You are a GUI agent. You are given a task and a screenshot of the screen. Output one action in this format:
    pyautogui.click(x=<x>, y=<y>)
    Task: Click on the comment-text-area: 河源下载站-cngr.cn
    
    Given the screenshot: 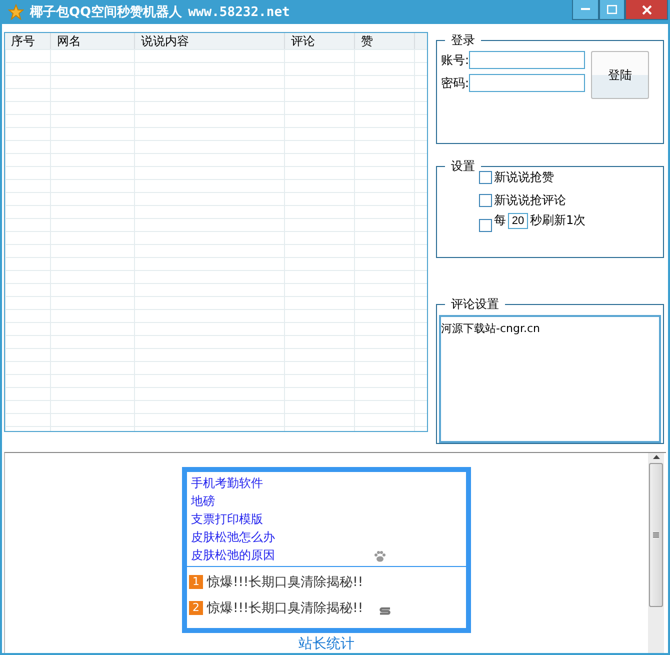 What is the action you would take?
    pyautogui.click(x=550, y=379)
    